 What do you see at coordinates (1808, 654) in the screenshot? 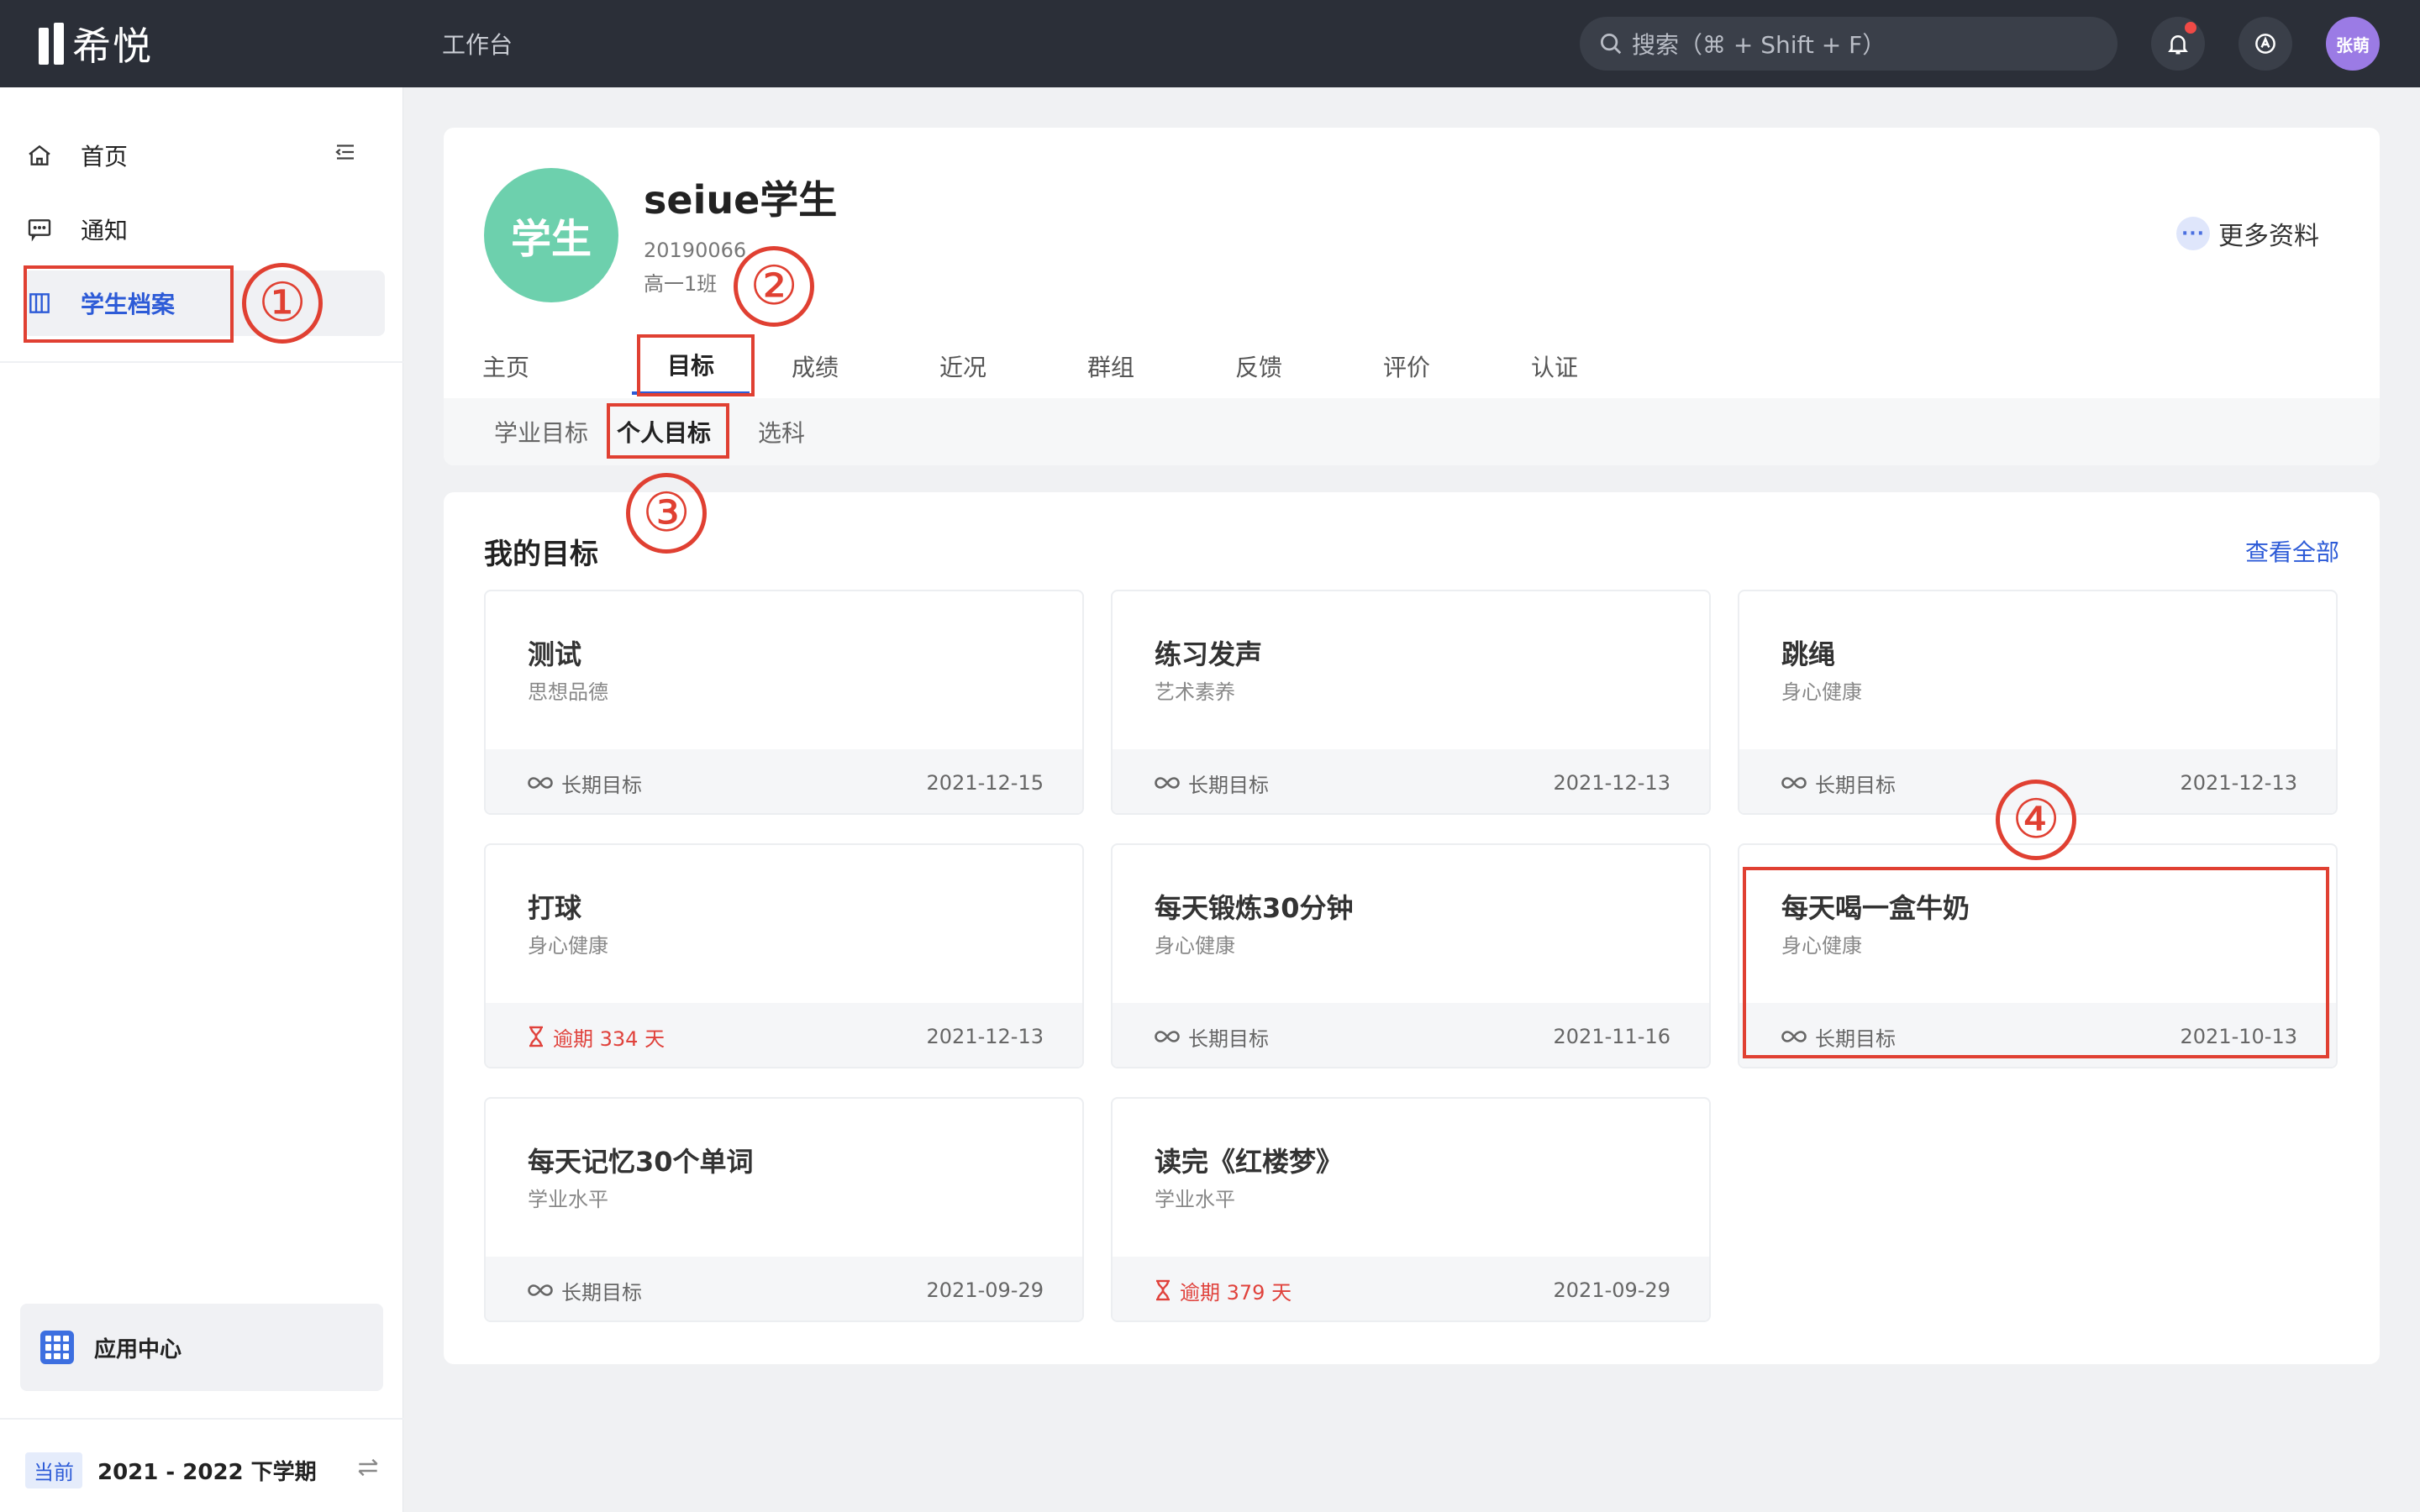
I see `goal-name: 跳绳` at bounding box center [1808, 654].